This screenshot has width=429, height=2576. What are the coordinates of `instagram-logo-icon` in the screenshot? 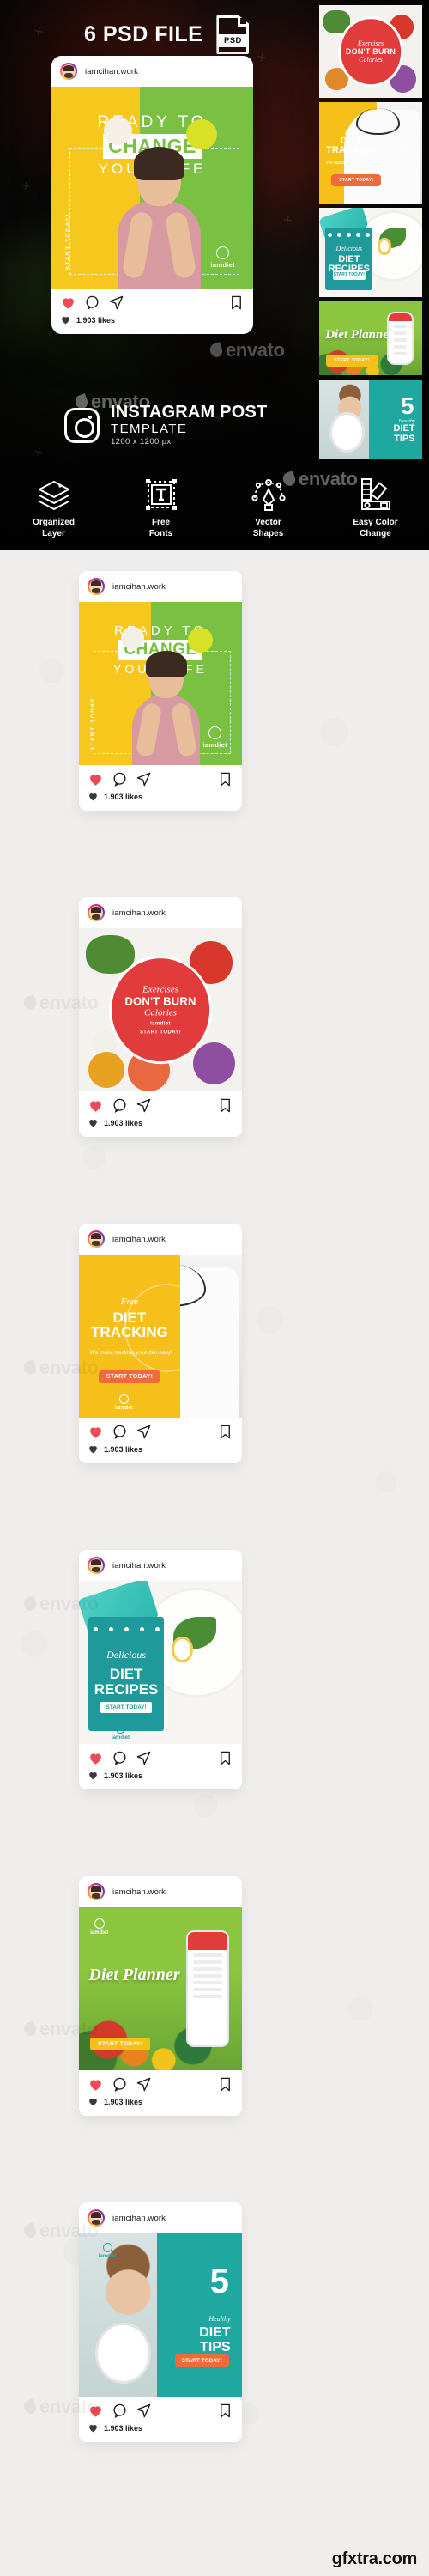 It's located at (82, 425).